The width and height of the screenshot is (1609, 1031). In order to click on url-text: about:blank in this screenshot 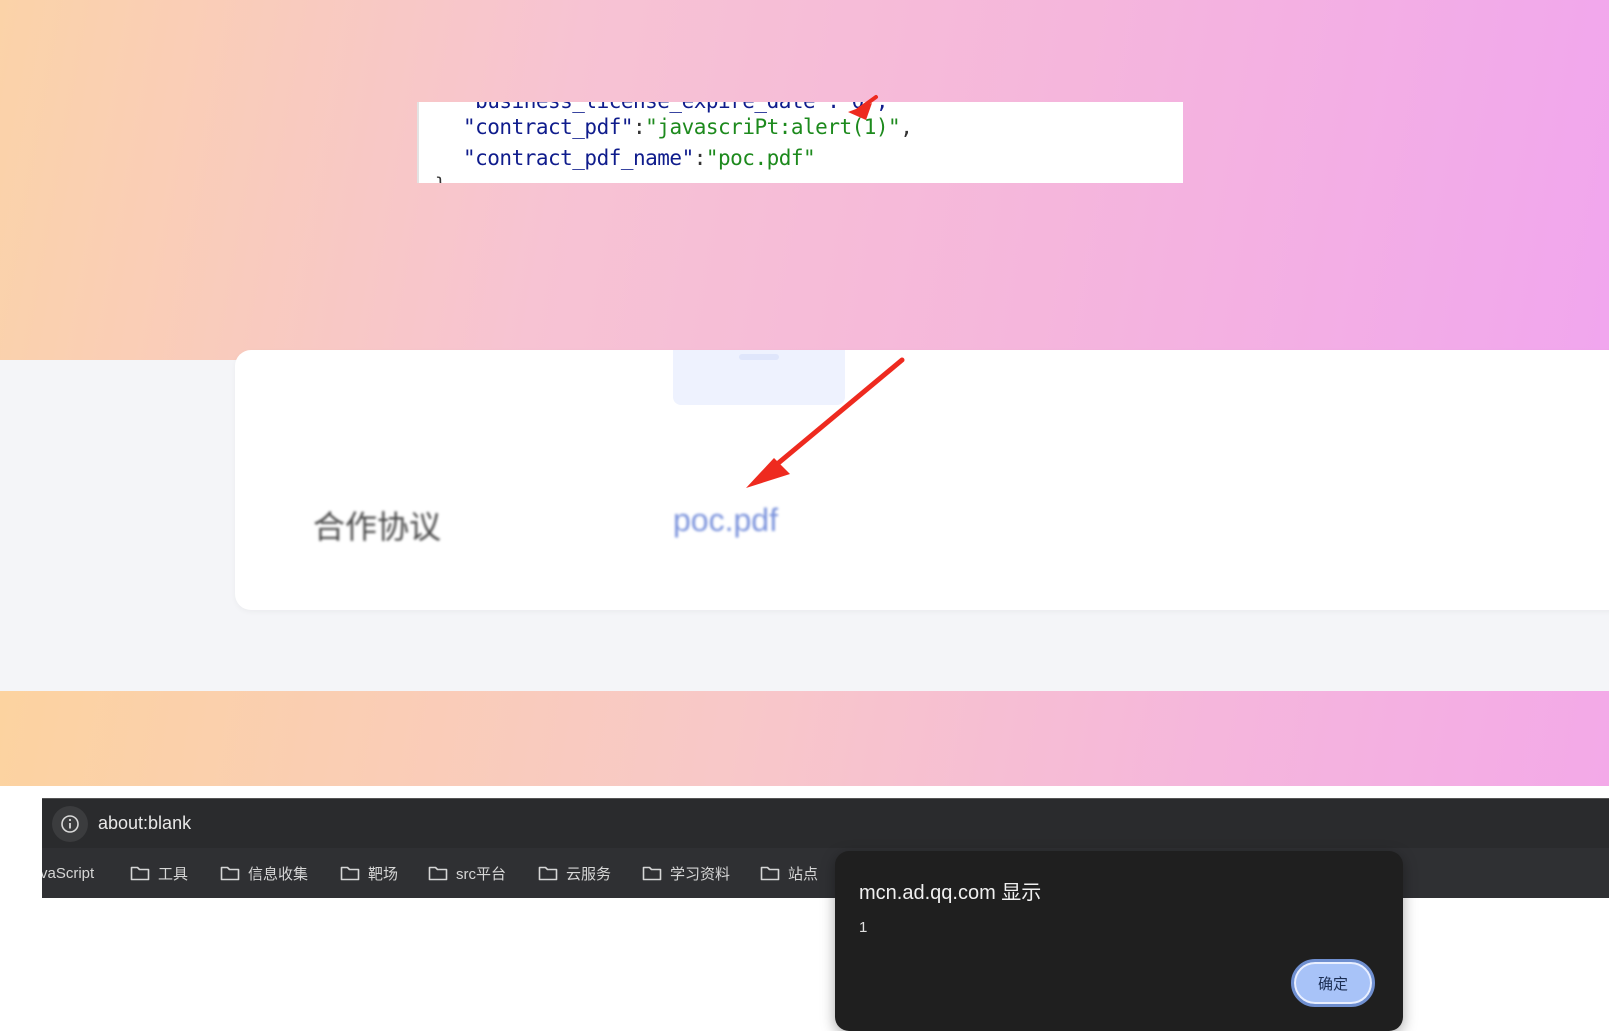, I will do `click(144, 823)`.